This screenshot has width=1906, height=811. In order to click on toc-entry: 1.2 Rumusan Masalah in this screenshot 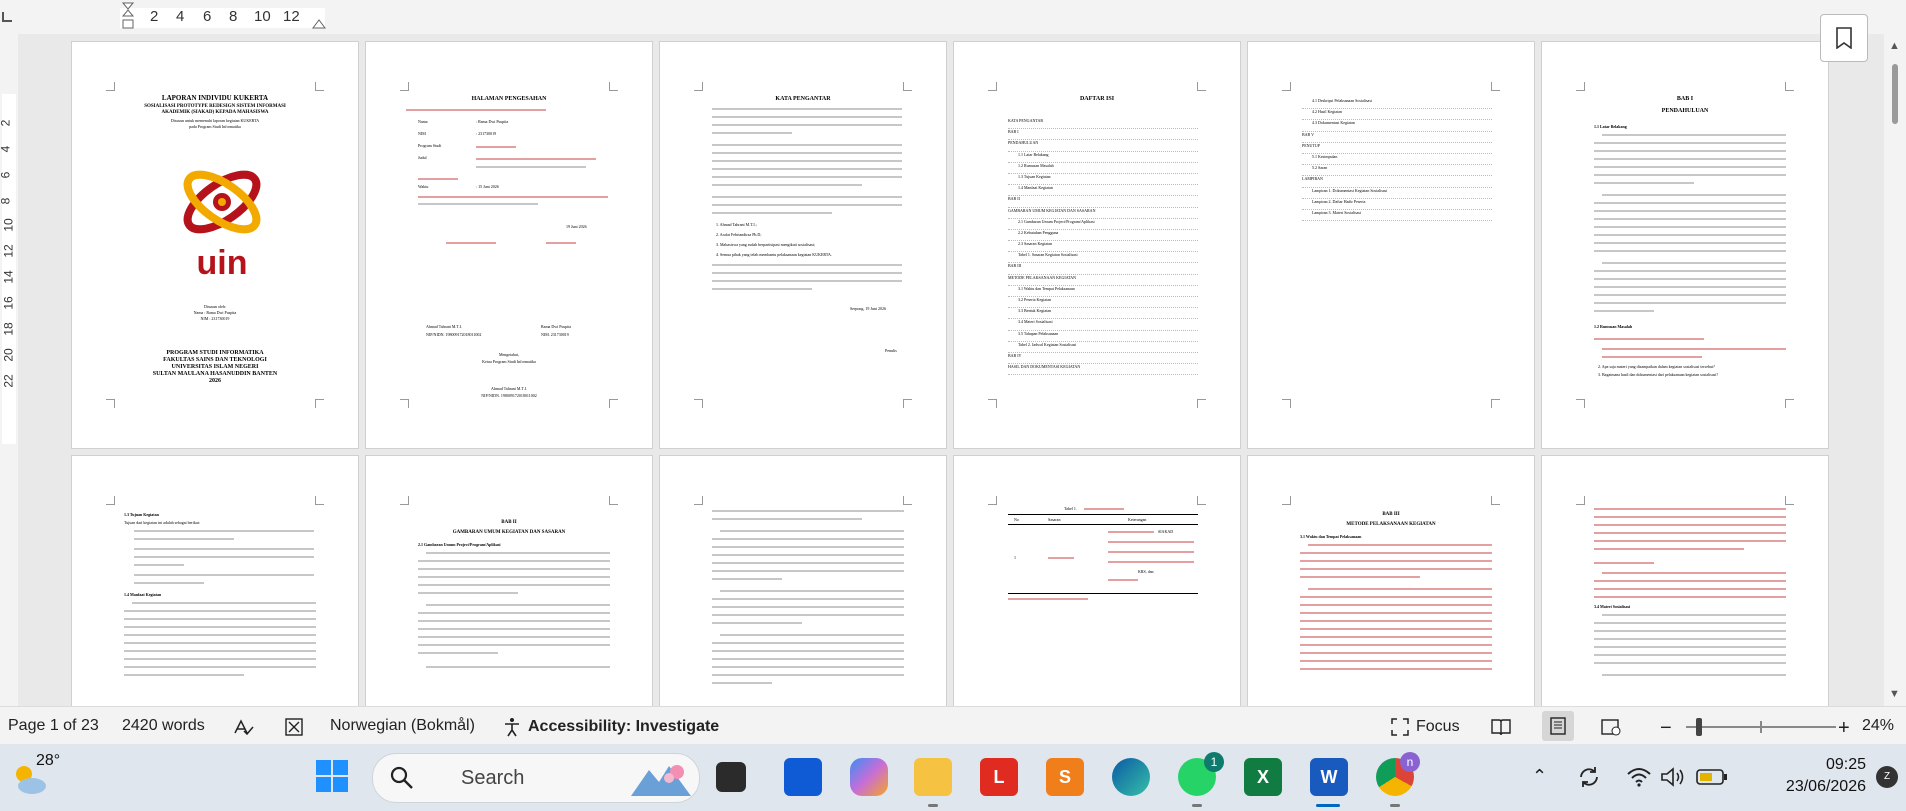, I will do `click(1103, 168)`.